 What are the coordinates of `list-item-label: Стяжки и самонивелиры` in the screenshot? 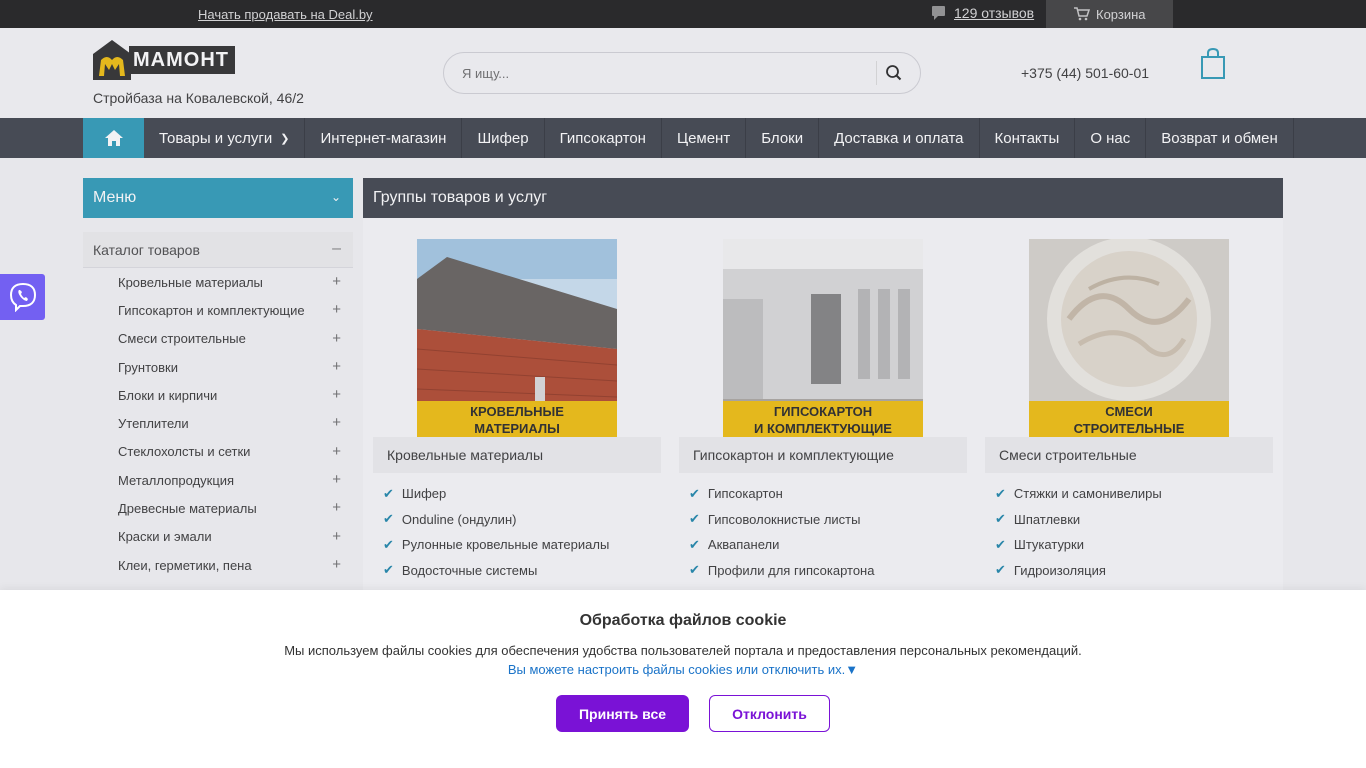 It's located at (1087, 494).